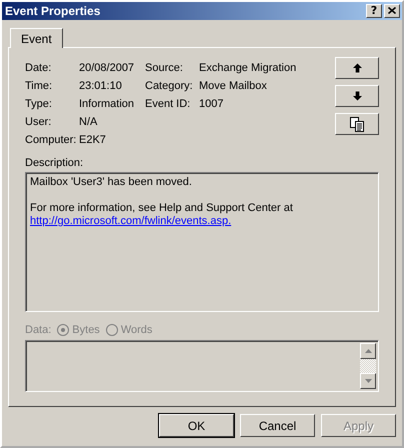 Image resolution: width=404 pixels, height=448 pixels. I want to click on tab: Event, so click(36, 38).